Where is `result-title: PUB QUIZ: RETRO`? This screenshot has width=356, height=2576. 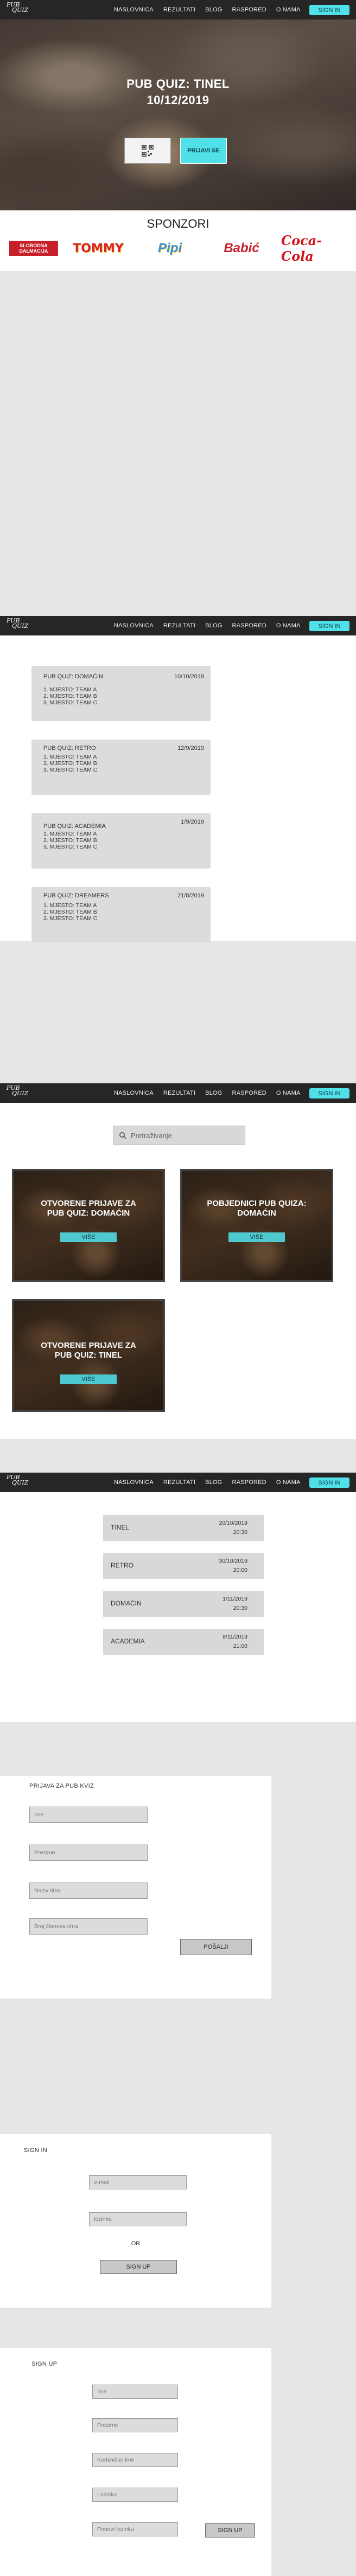 result-title: PUB QUIZ: RETRO is located at coordinates (69, 748).